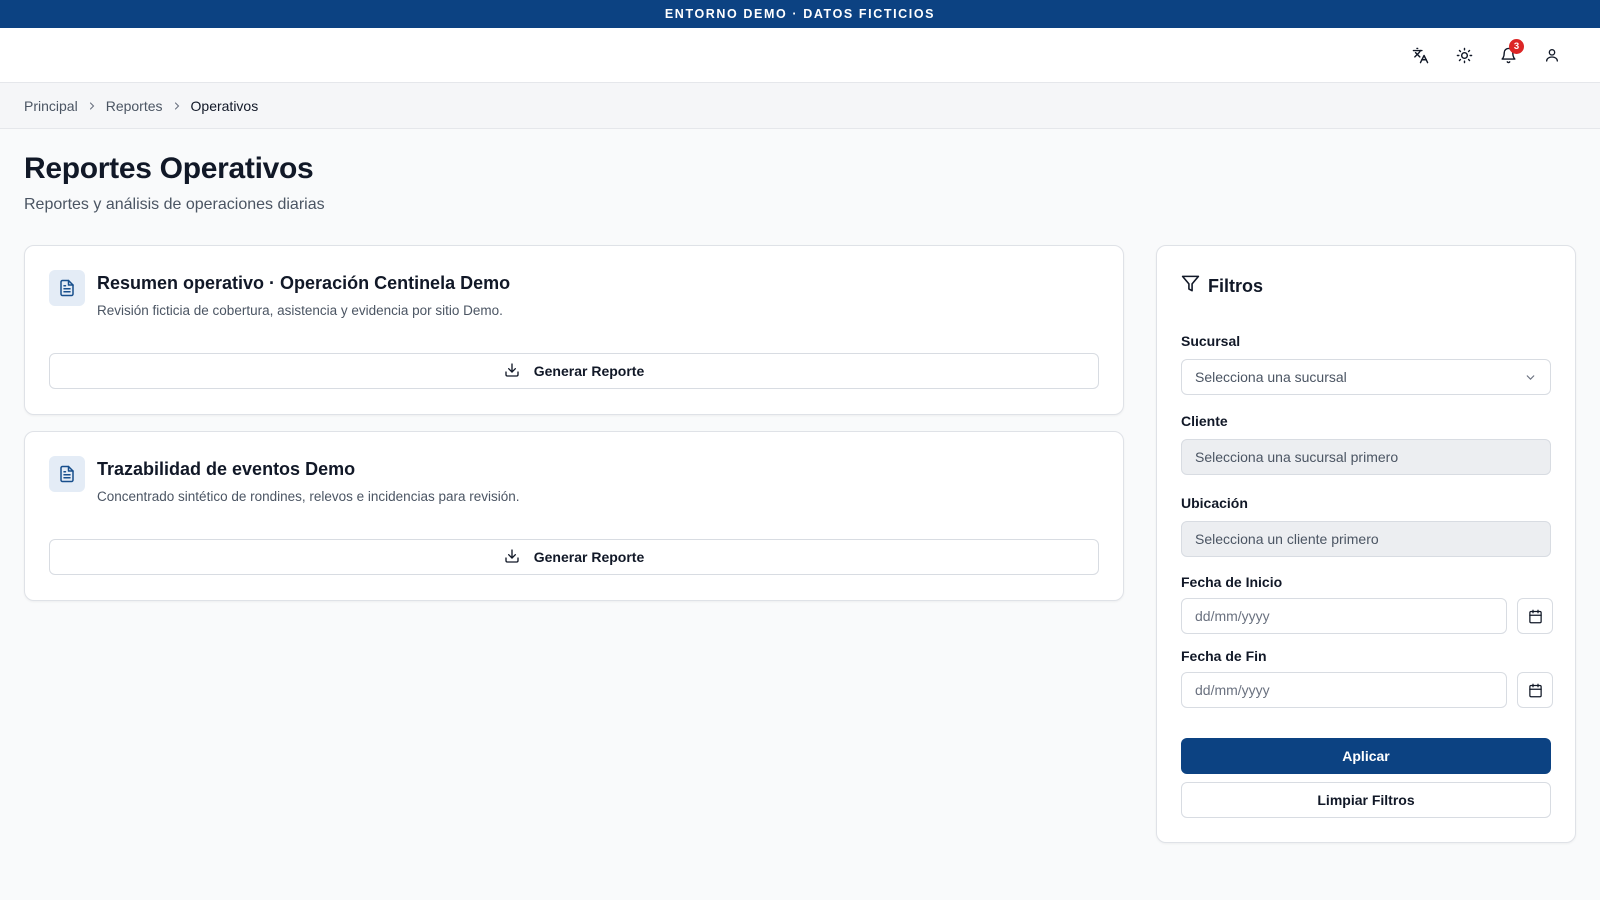  What do you see at coordinates (1224, 656) in the screenshot?
I see `end-date-label: Fecha de Fin` at bounding box center [1224, 656].